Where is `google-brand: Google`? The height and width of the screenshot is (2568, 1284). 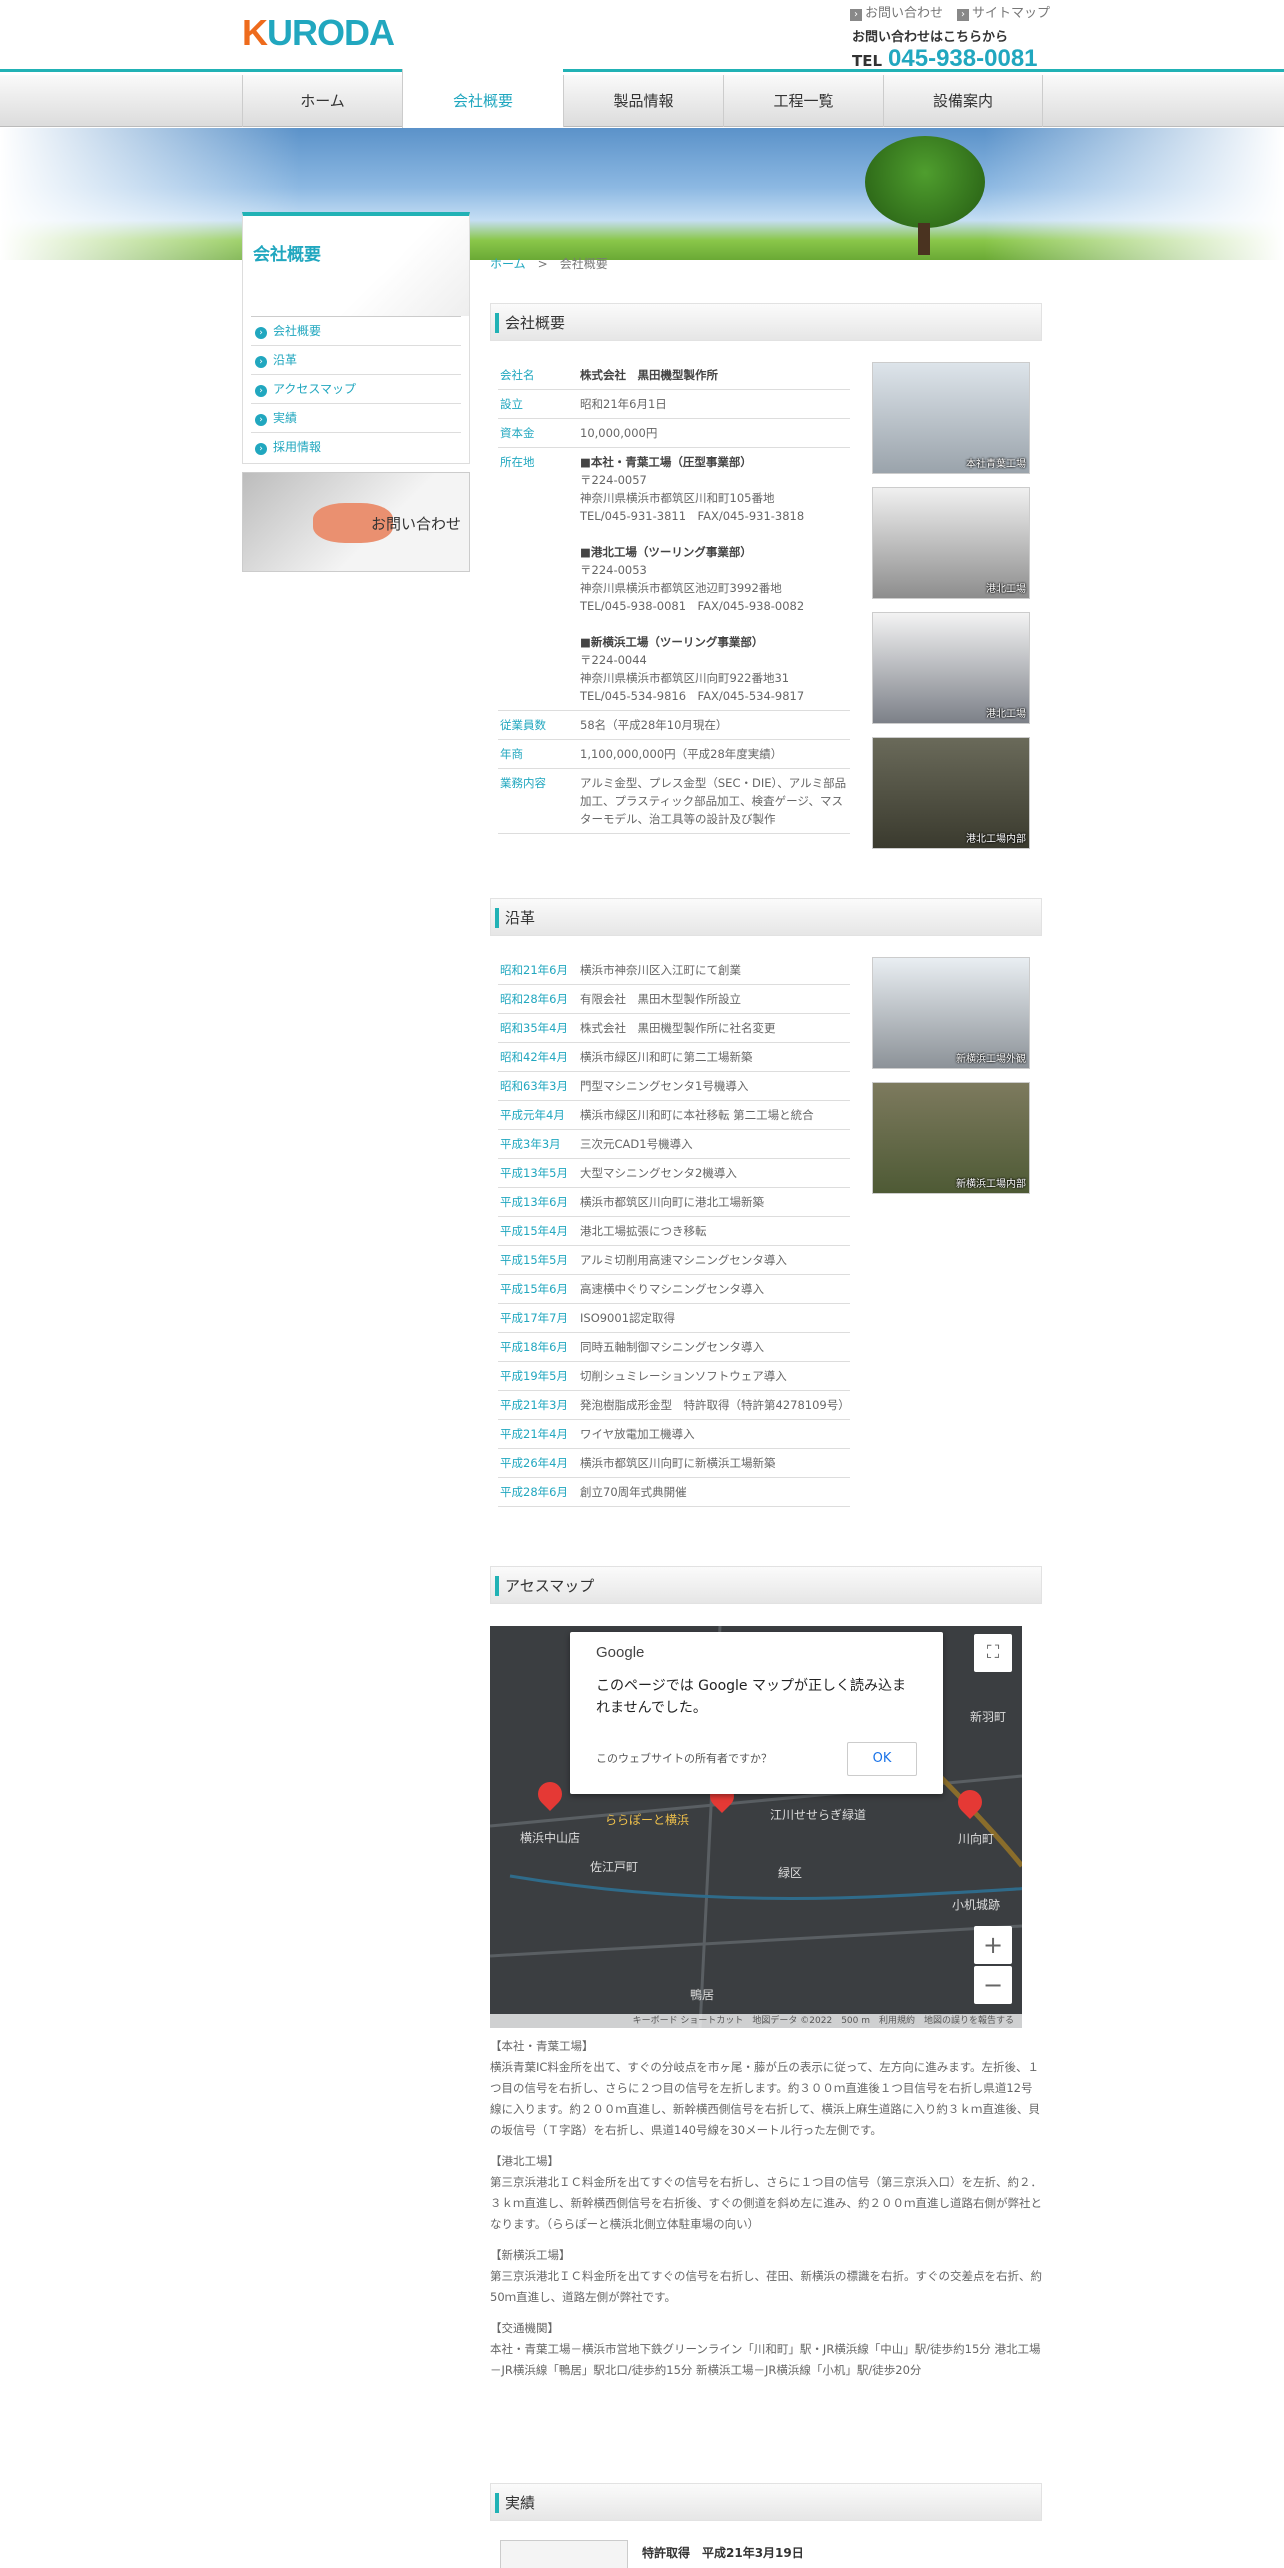
google-brand: Google is located at coordinates (620, 1652).